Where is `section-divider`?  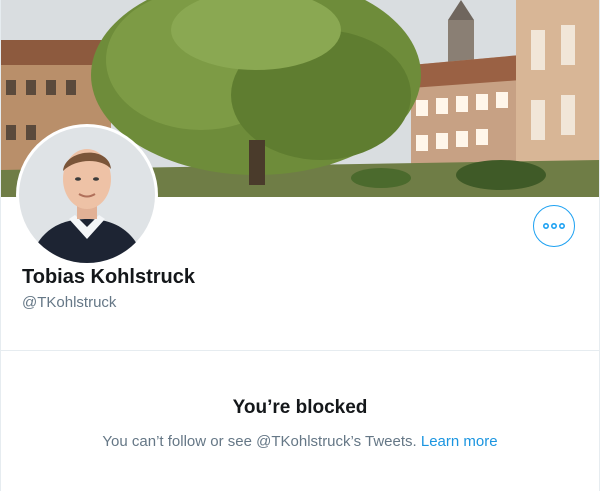 section-divider is located at coordinates (300, 350).